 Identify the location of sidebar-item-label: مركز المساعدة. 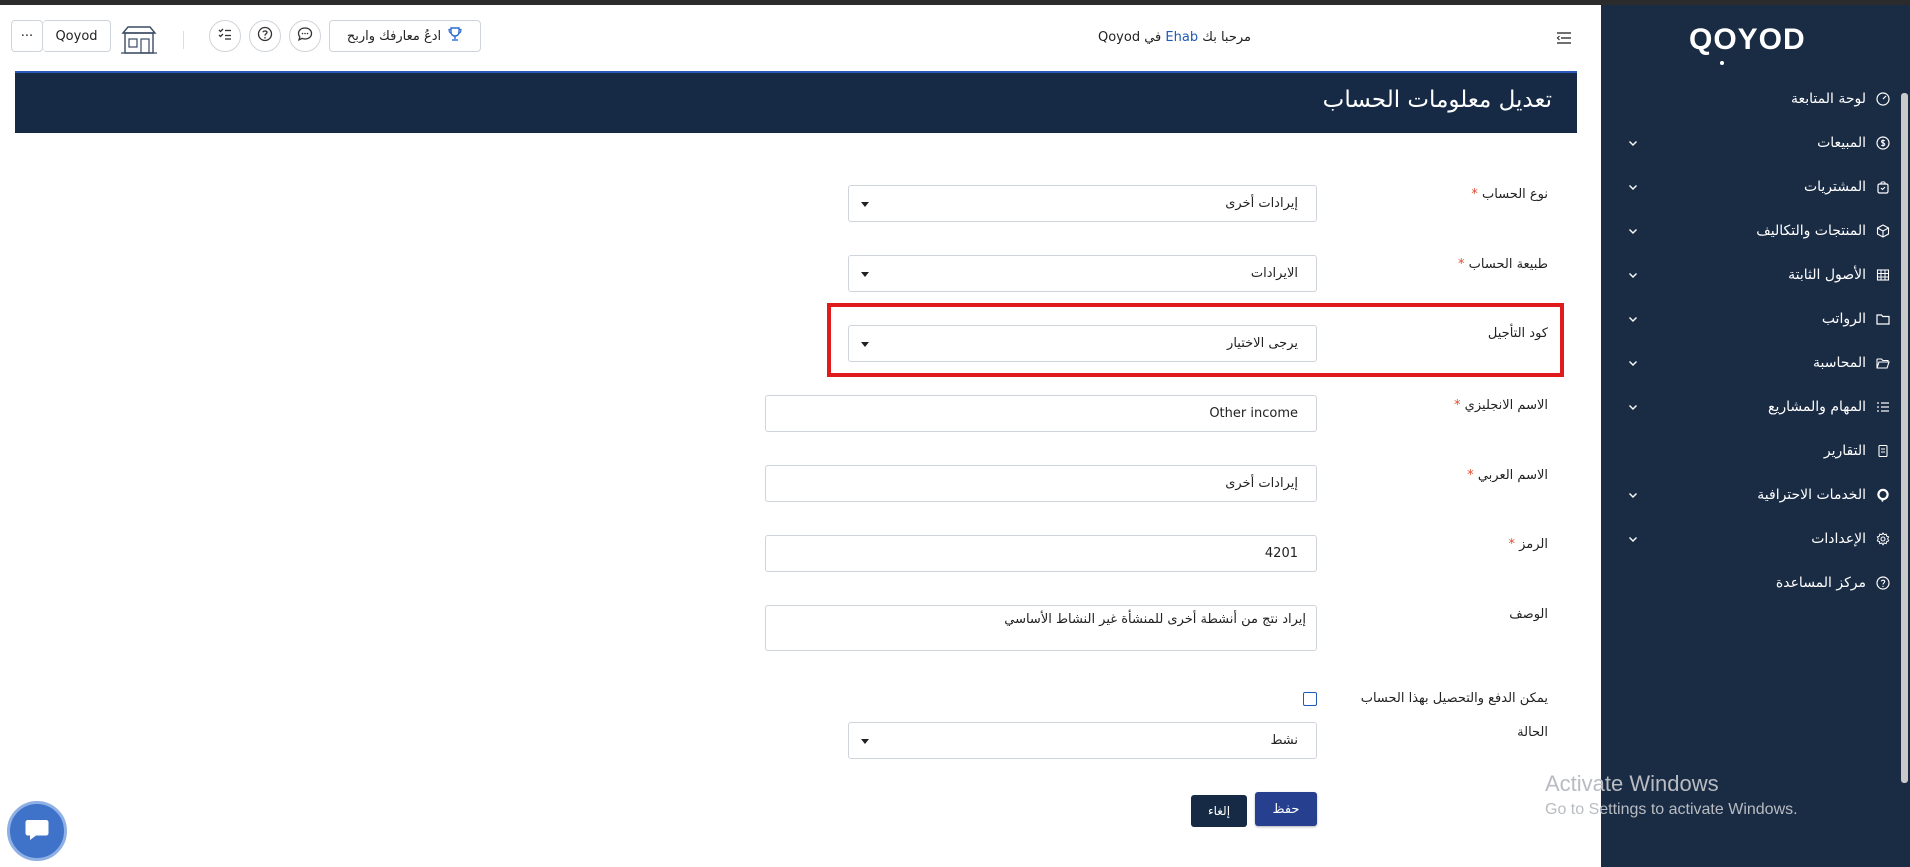
(1820, 583).